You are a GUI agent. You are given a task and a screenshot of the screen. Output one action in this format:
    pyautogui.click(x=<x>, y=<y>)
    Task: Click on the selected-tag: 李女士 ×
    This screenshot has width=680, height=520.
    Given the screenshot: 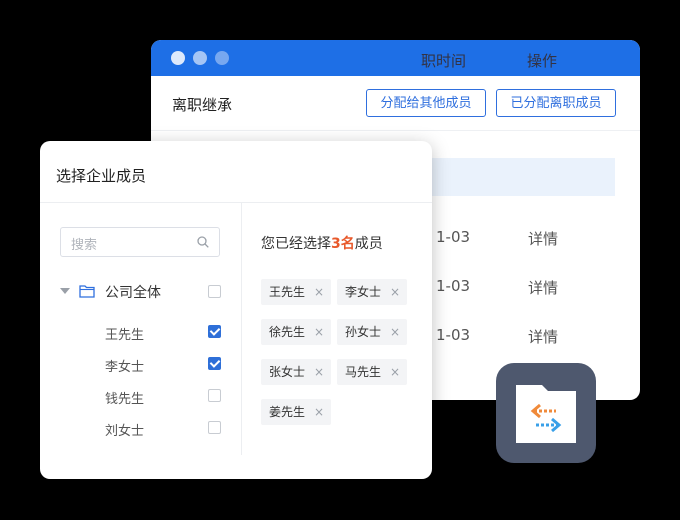 What is the action you would take?
    pyautogui.click(x=372, y=292)
    